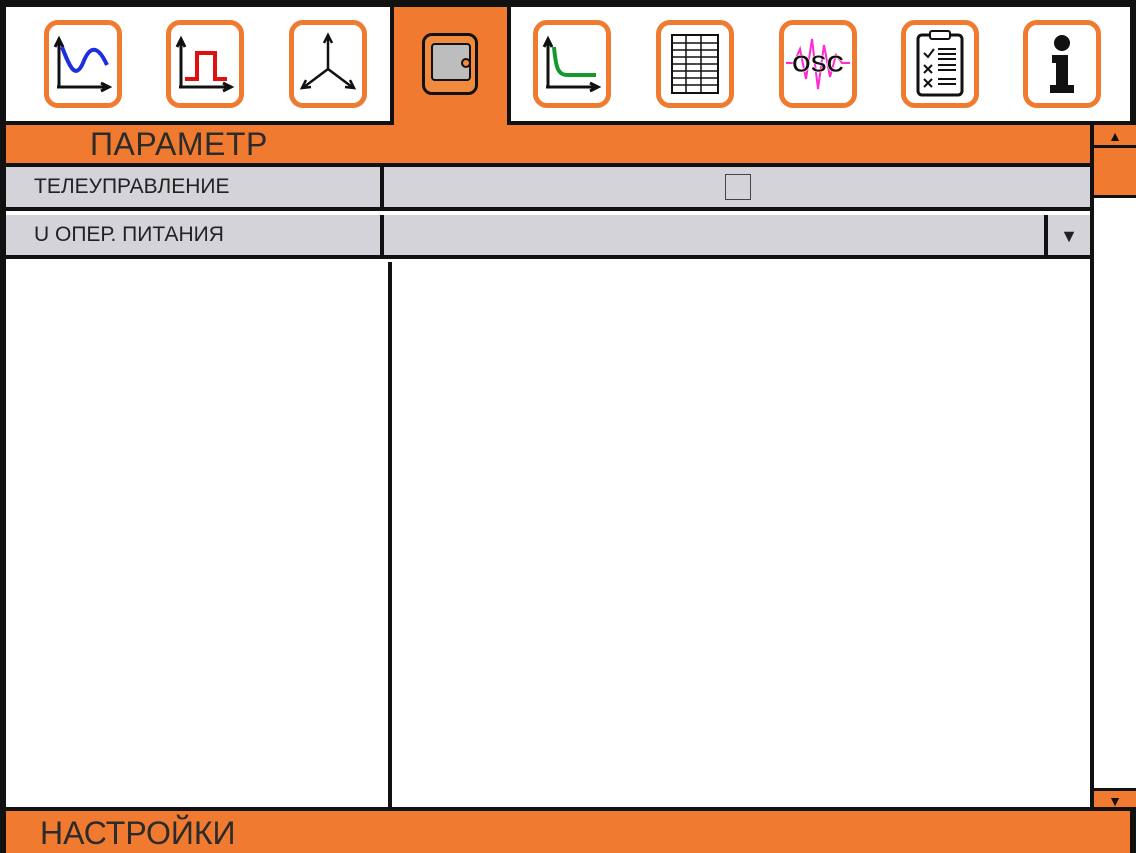  I want to click on left-border, so click(3, 467).